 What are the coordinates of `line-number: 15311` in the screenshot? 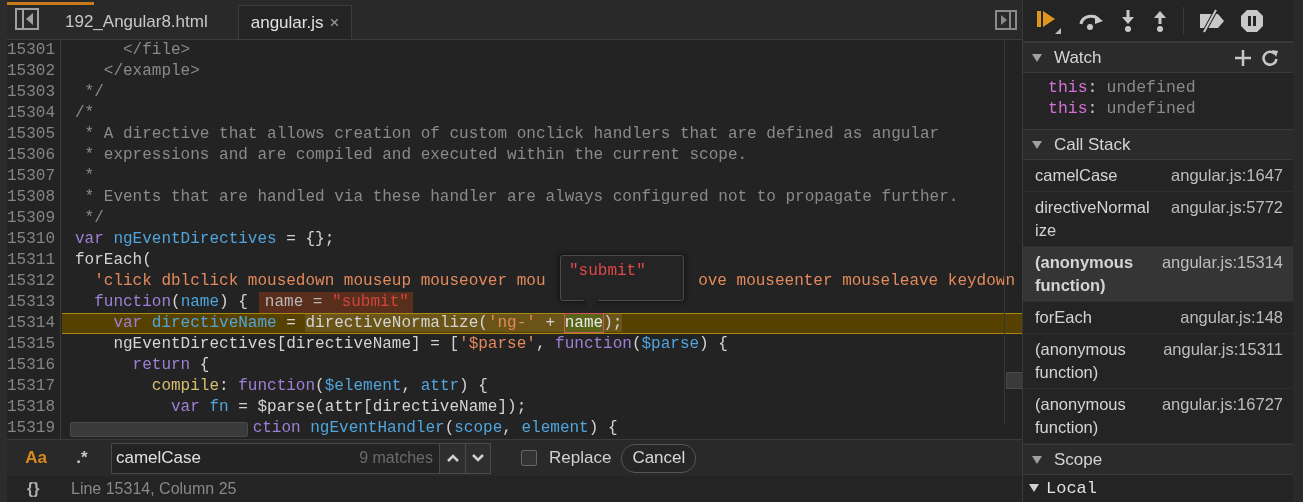 It's located at (34, 260).